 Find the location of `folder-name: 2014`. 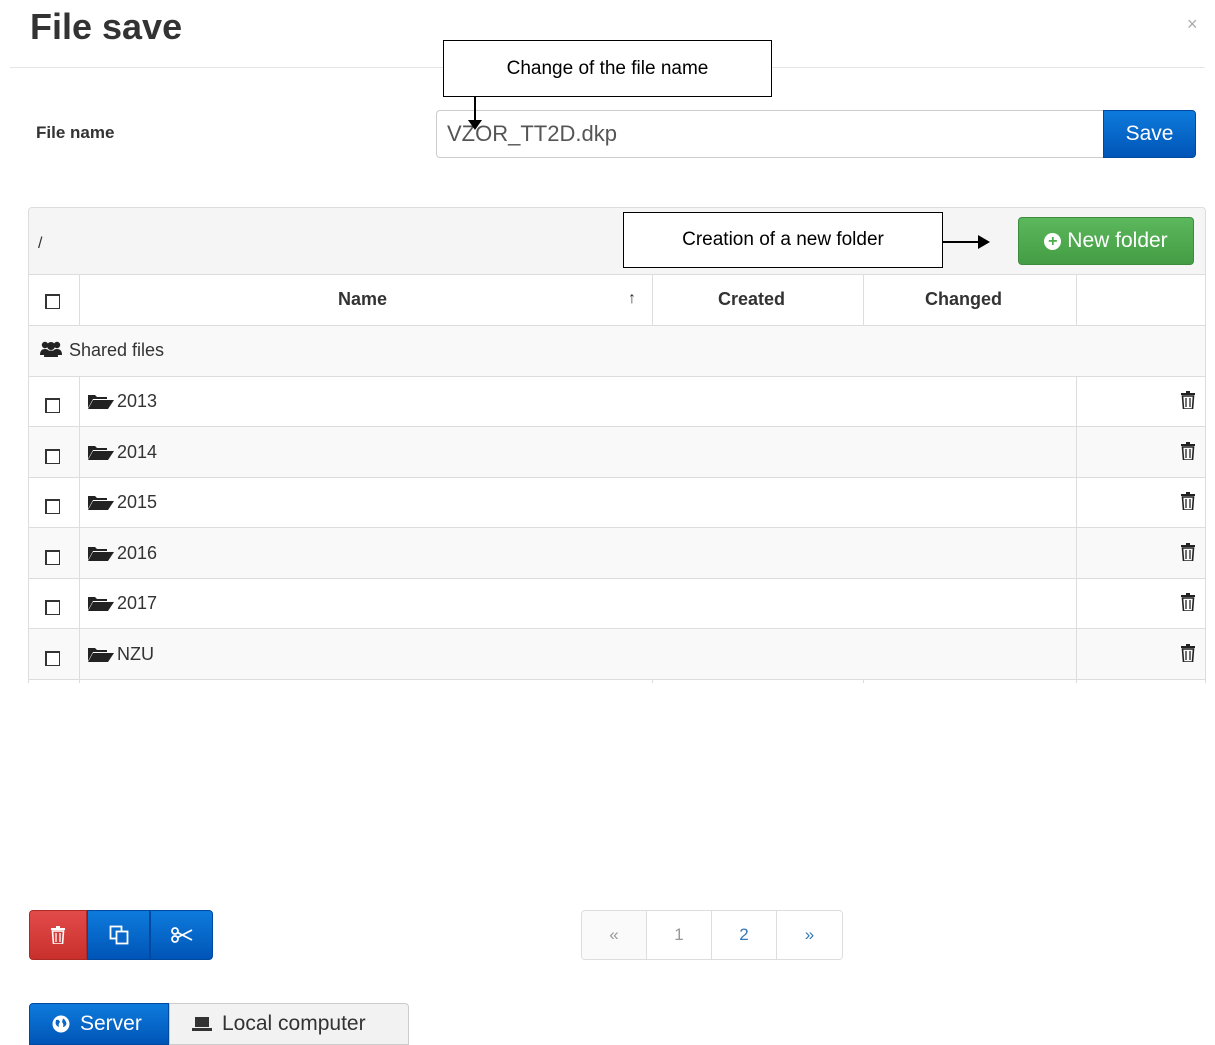

folder-name: 2014 is located at coordinates (137, 452).